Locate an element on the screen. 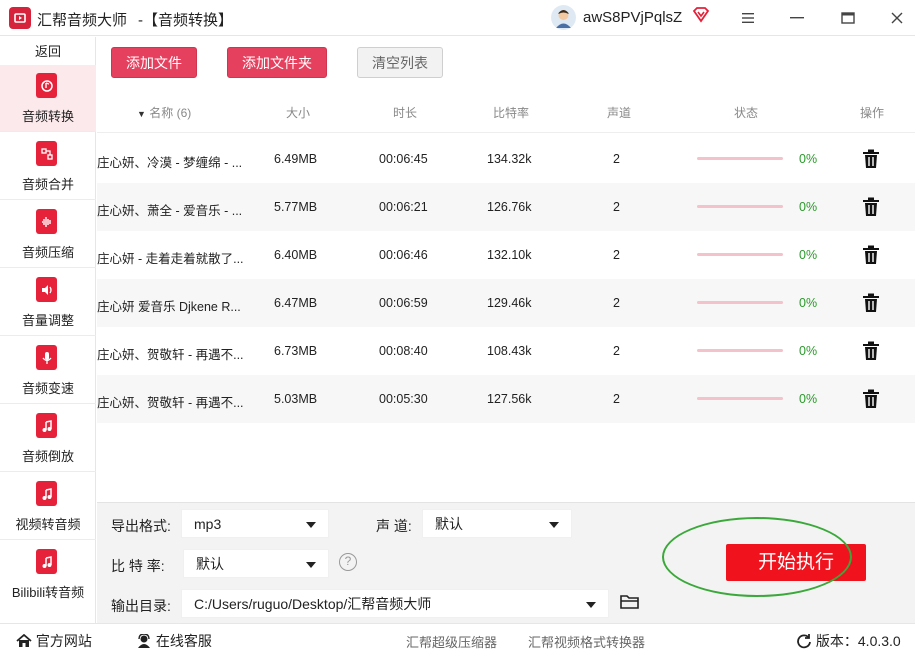 The height and width of the screenshot is (653, 915). sidebar-item-audio-merge: 音频合并 is located at coordinates (48, 166).